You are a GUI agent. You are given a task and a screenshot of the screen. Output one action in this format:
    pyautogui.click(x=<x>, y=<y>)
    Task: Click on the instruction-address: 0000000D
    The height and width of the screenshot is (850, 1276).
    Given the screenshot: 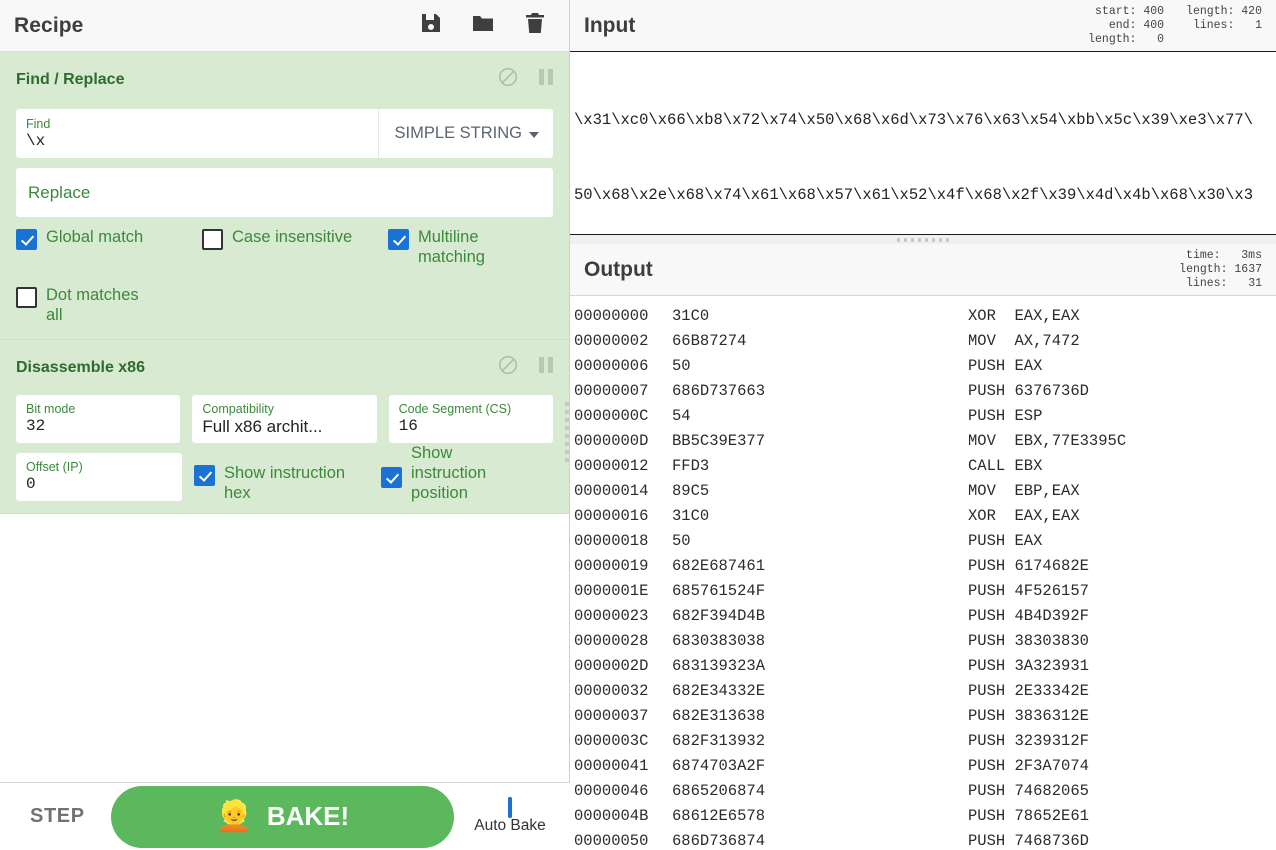 What is the action you would take?
    pyautogui.click(x=611, y=441)
    